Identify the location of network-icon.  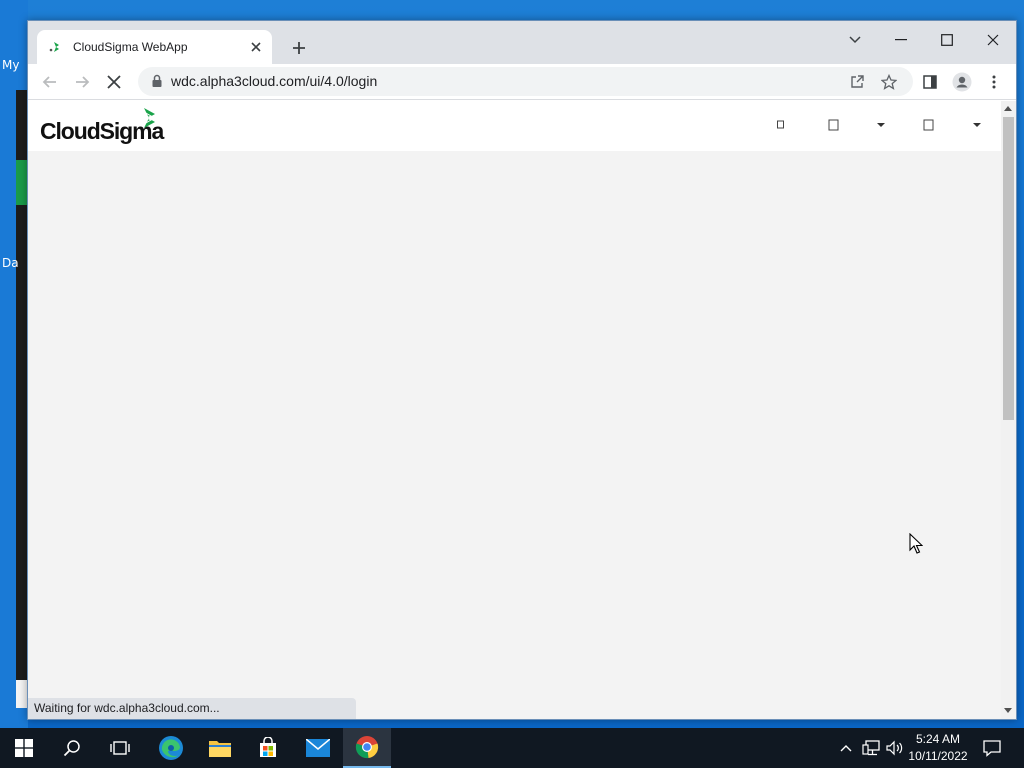
(871, 748).